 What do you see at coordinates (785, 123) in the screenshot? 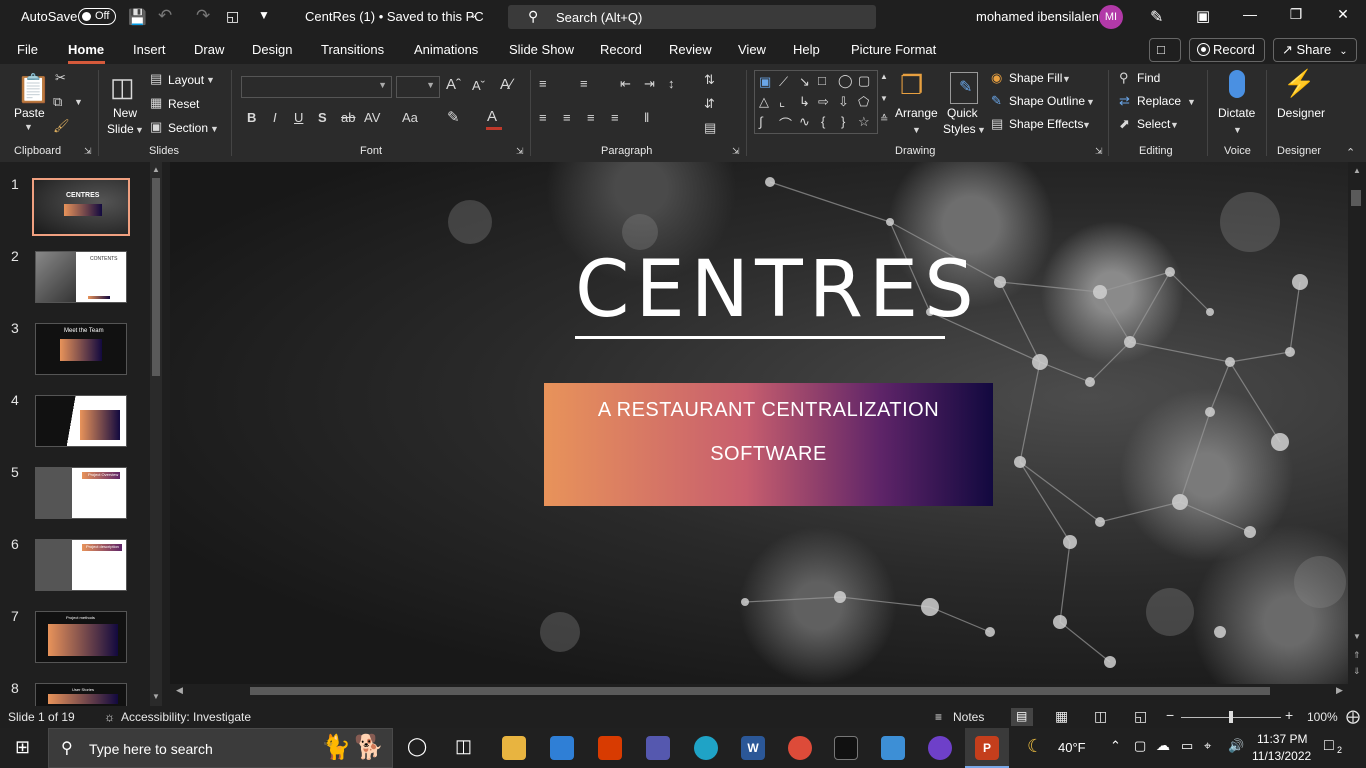
I see `arc-shape-icon: ⌒` at bounding box center [785, 123].